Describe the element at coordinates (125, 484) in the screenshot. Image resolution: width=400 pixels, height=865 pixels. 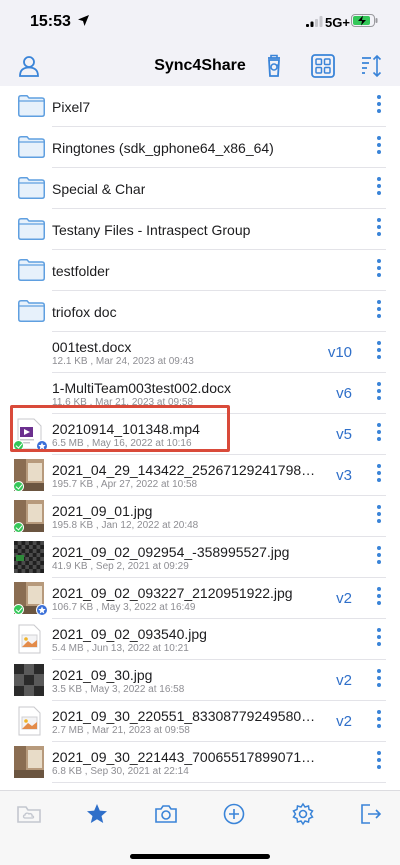
I see `file-meta: 195.7 KB , Apr 27, 2022 at 10:58` at that location.